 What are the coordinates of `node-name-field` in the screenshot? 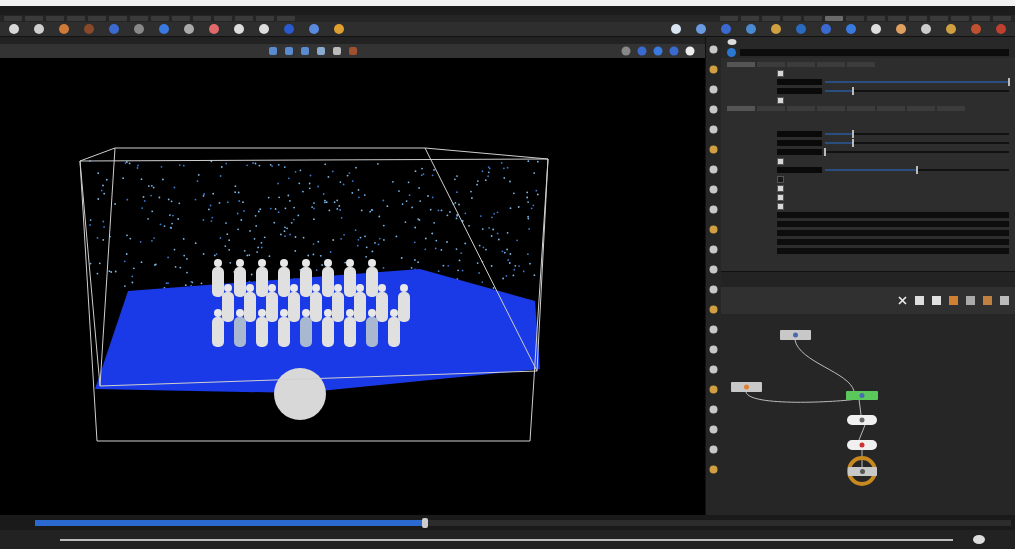 It's located at (874, 53).